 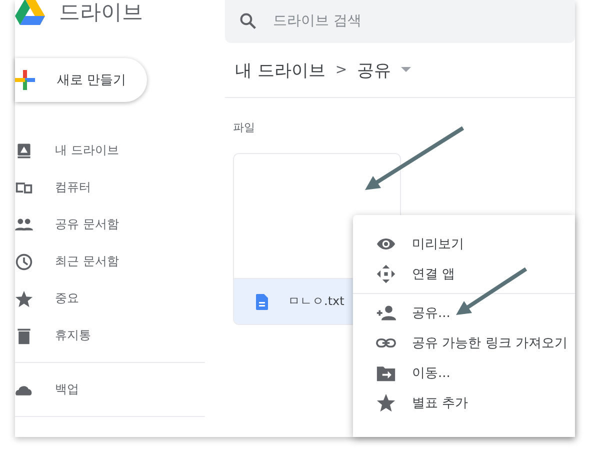 What do you see at coordinates (120, 187) in the screenshot?
I see `sidebar-item: 컴퓨터` at bounding box center [120, 187].